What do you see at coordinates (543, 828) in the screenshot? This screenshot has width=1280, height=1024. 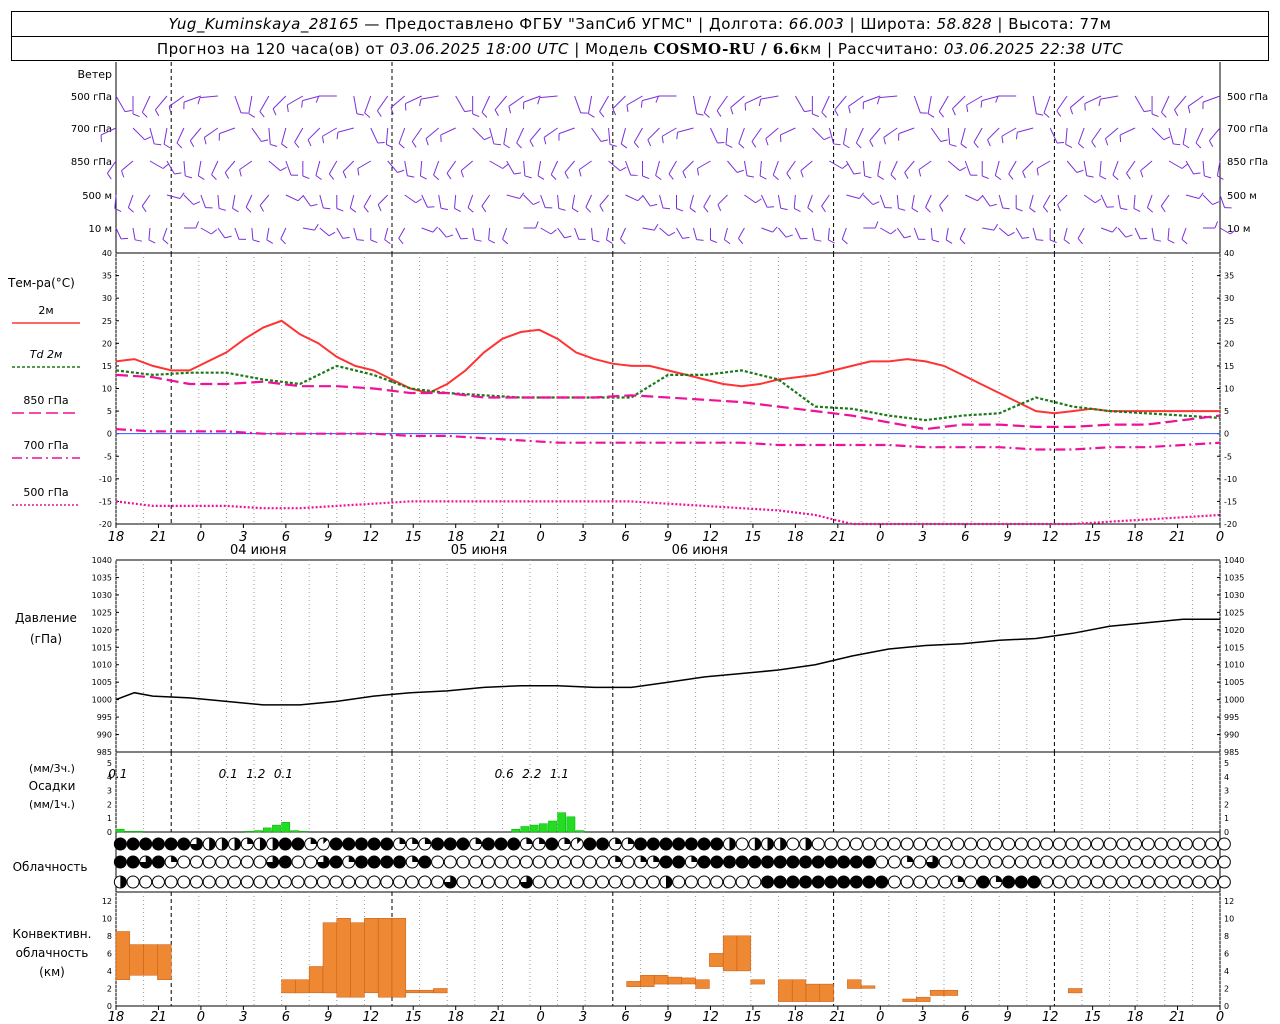 I see `precip-bar` at bounding box center [543, 828].